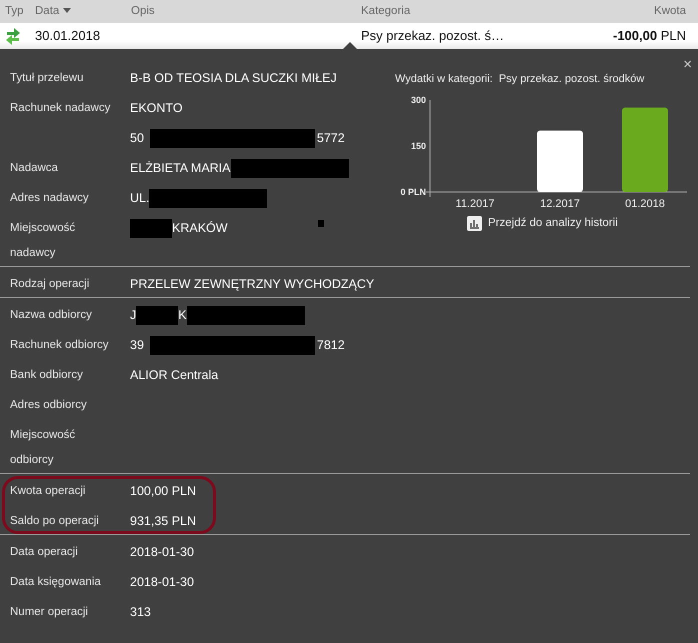  I want to click on field-label: Kwota operacji, so click(48, 491).